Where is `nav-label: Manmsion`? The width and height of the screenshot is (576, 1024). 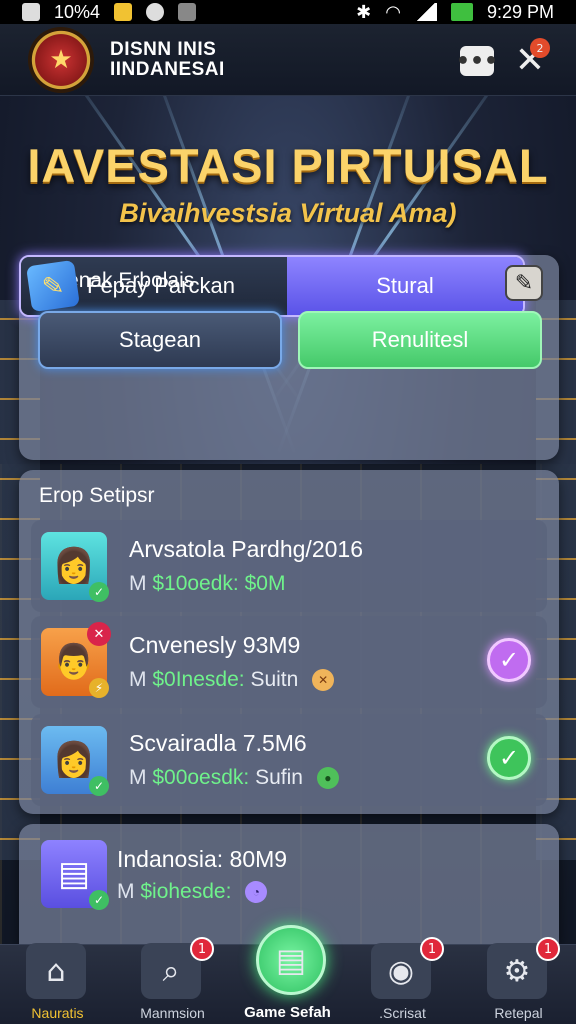 nav-label: Manmsion is located at coordinates (172, 1013).